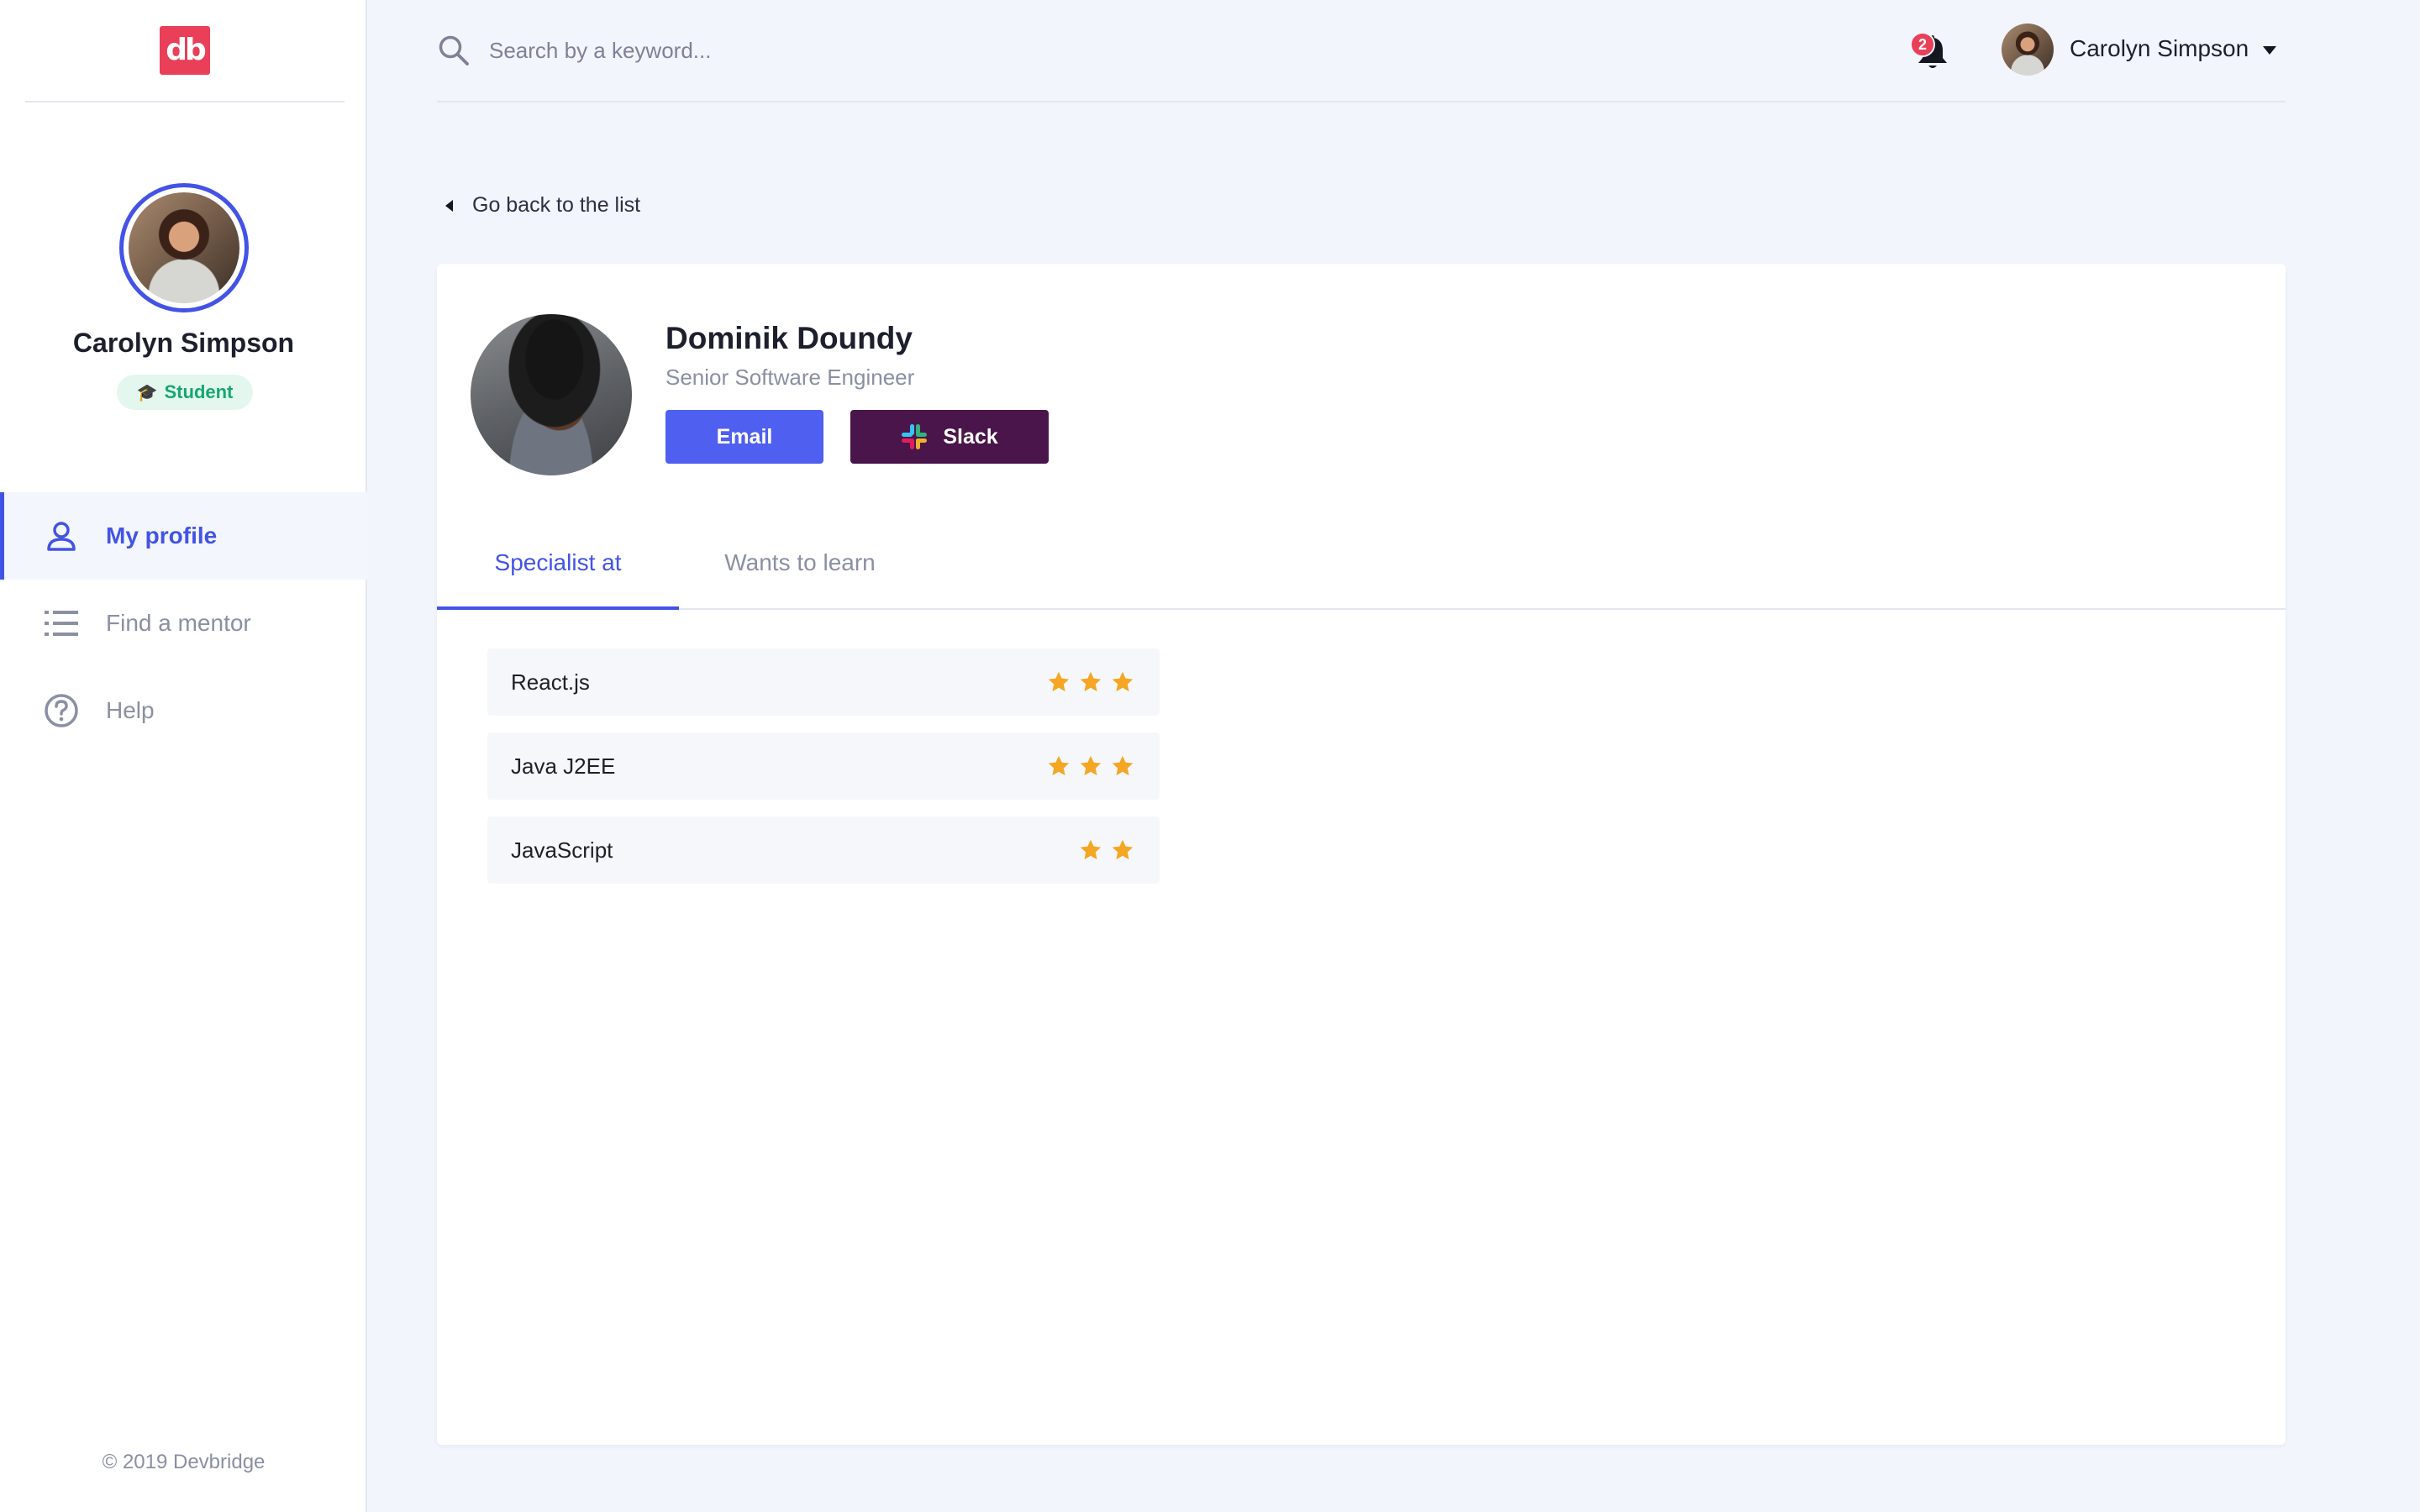 This screenshot has width=2420, height=1512. Describe the element at coordinates (449, 205) in the screenshot. I see `caret-left-icon` at that location.